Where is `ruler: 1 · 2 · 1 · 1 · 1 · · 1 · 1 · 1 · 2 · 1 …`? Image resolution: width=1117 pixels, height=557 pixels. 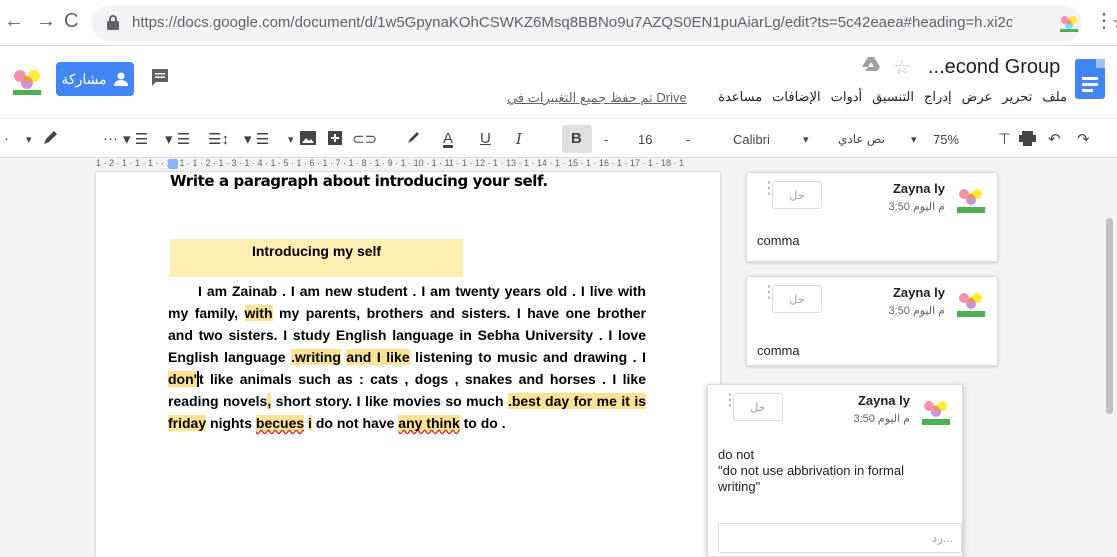
ruler: 1 · 2 · 1 · 1 · 1 · · 1 · 1 · 1 · 2 · 1 … is located at coordinates (408, 165).